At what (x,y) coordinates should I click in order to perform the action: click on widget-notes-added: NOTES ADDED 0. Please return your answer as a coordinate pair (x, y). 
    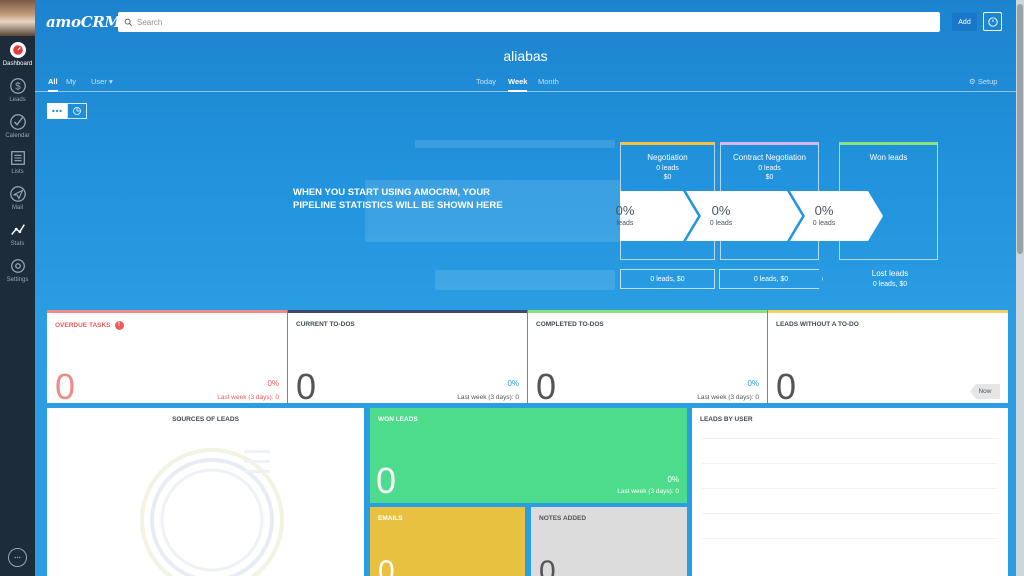
    Looking at the image, I should click on (609, 541).